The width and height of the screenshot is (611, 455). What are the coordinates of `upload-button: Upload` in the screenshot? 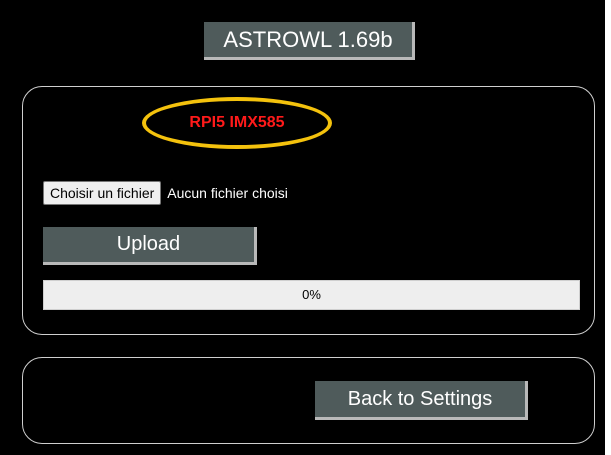 It's located at (150, 246).